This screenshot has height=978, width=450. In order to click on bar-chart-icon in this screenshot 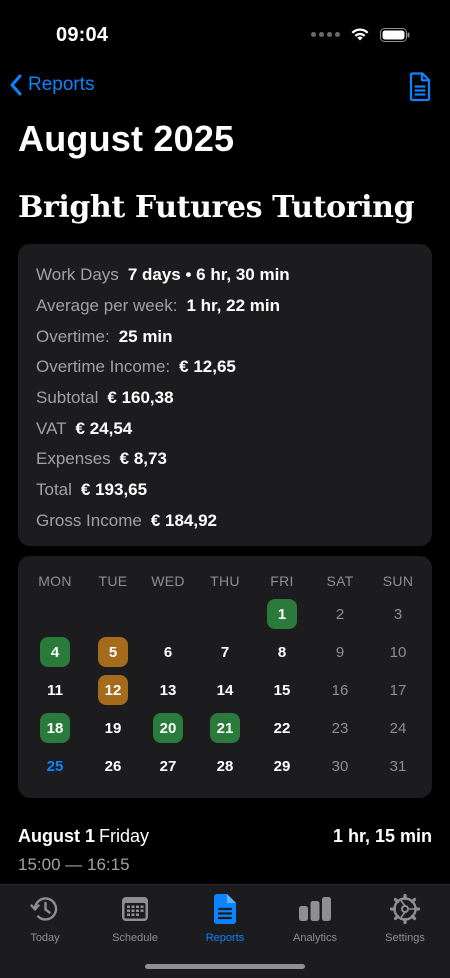, I will do `click(315, 909)`.